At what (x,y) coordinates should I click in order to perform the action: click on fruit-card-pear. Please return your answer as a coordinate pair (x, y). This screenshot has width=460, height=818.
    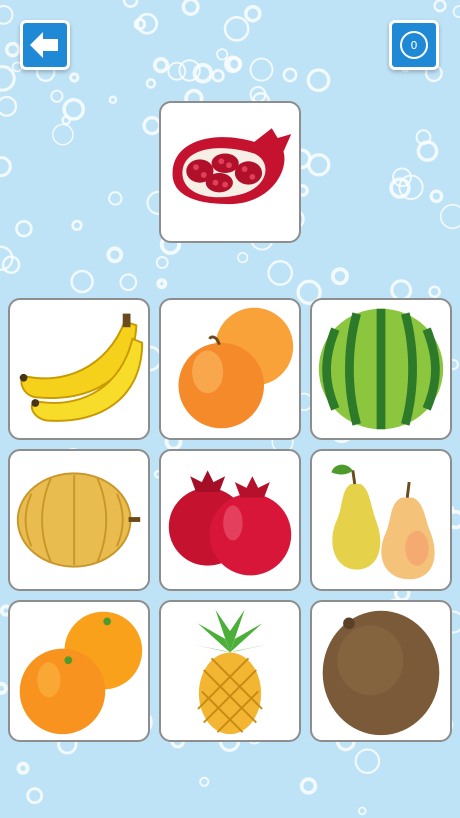
    Looking at the image, I should click on (381, 520).